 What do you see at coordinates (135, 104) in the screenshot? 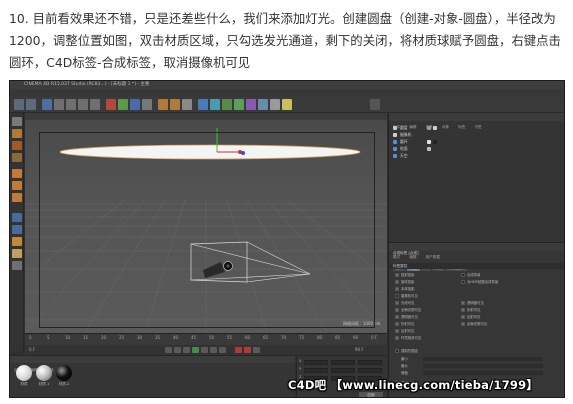
I see `z-axis-icon` at bounding box center [135, 104].